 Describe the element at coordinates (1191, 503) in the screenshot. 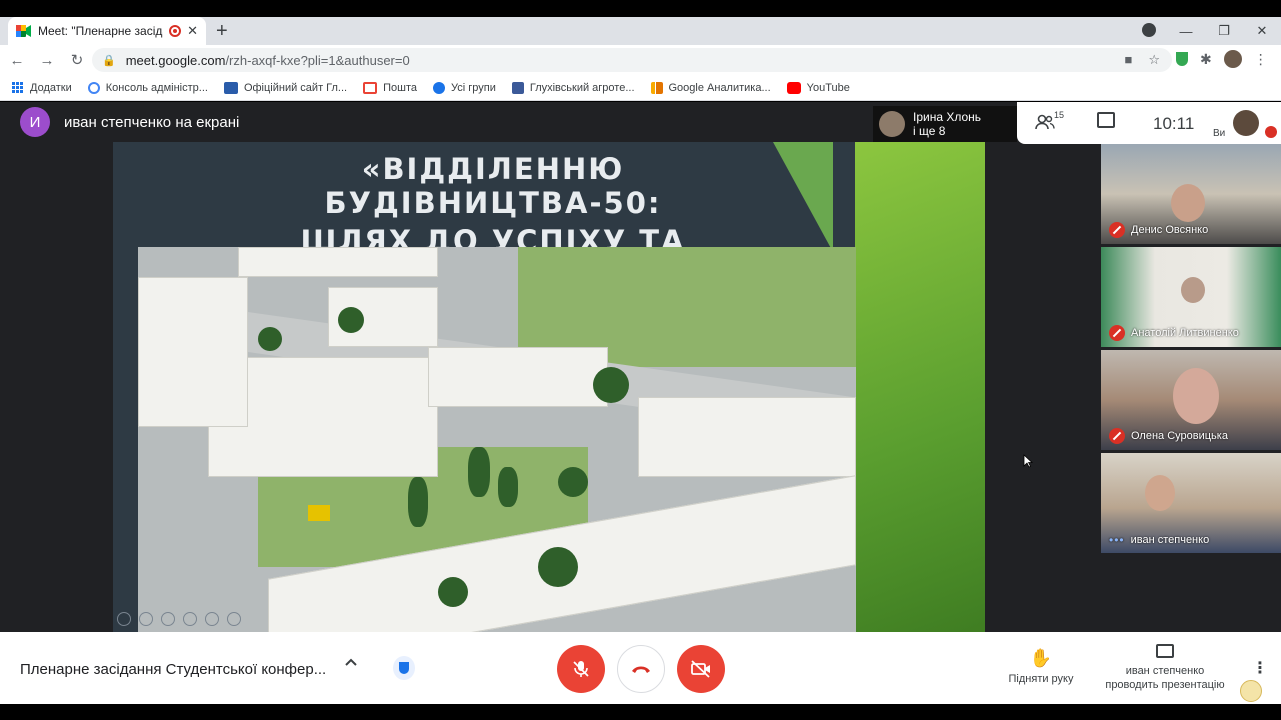

I see `participant-tile: ••• иван степченко` at that location.